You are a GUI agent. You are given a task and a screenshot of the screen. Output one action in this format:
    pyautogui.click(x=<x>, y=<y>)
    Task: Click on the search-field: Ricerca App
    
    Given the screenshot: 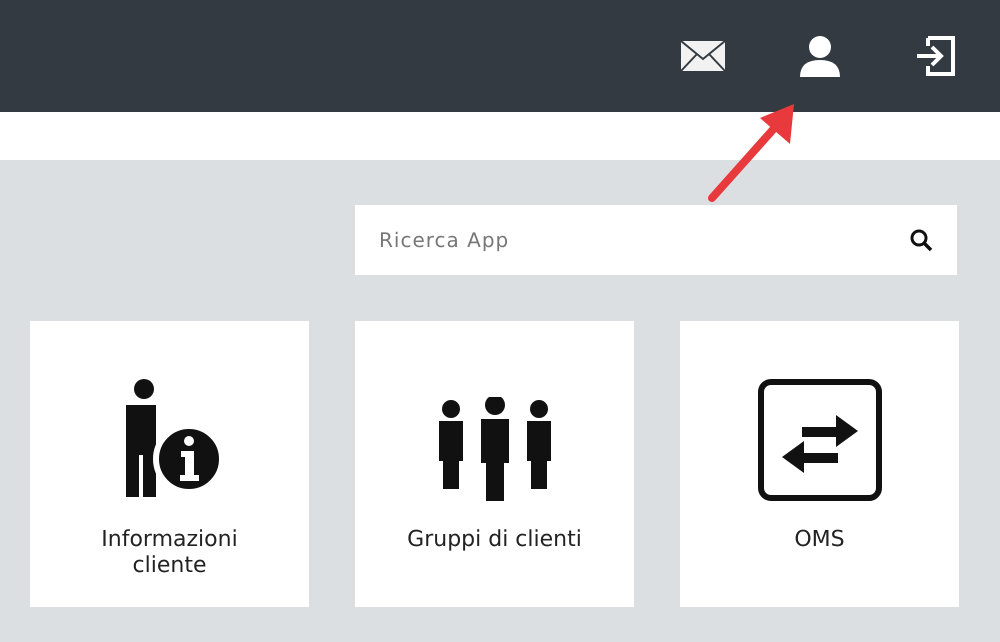 What is the action you would take?
    pyautogui.click(x=656, y=240)
    